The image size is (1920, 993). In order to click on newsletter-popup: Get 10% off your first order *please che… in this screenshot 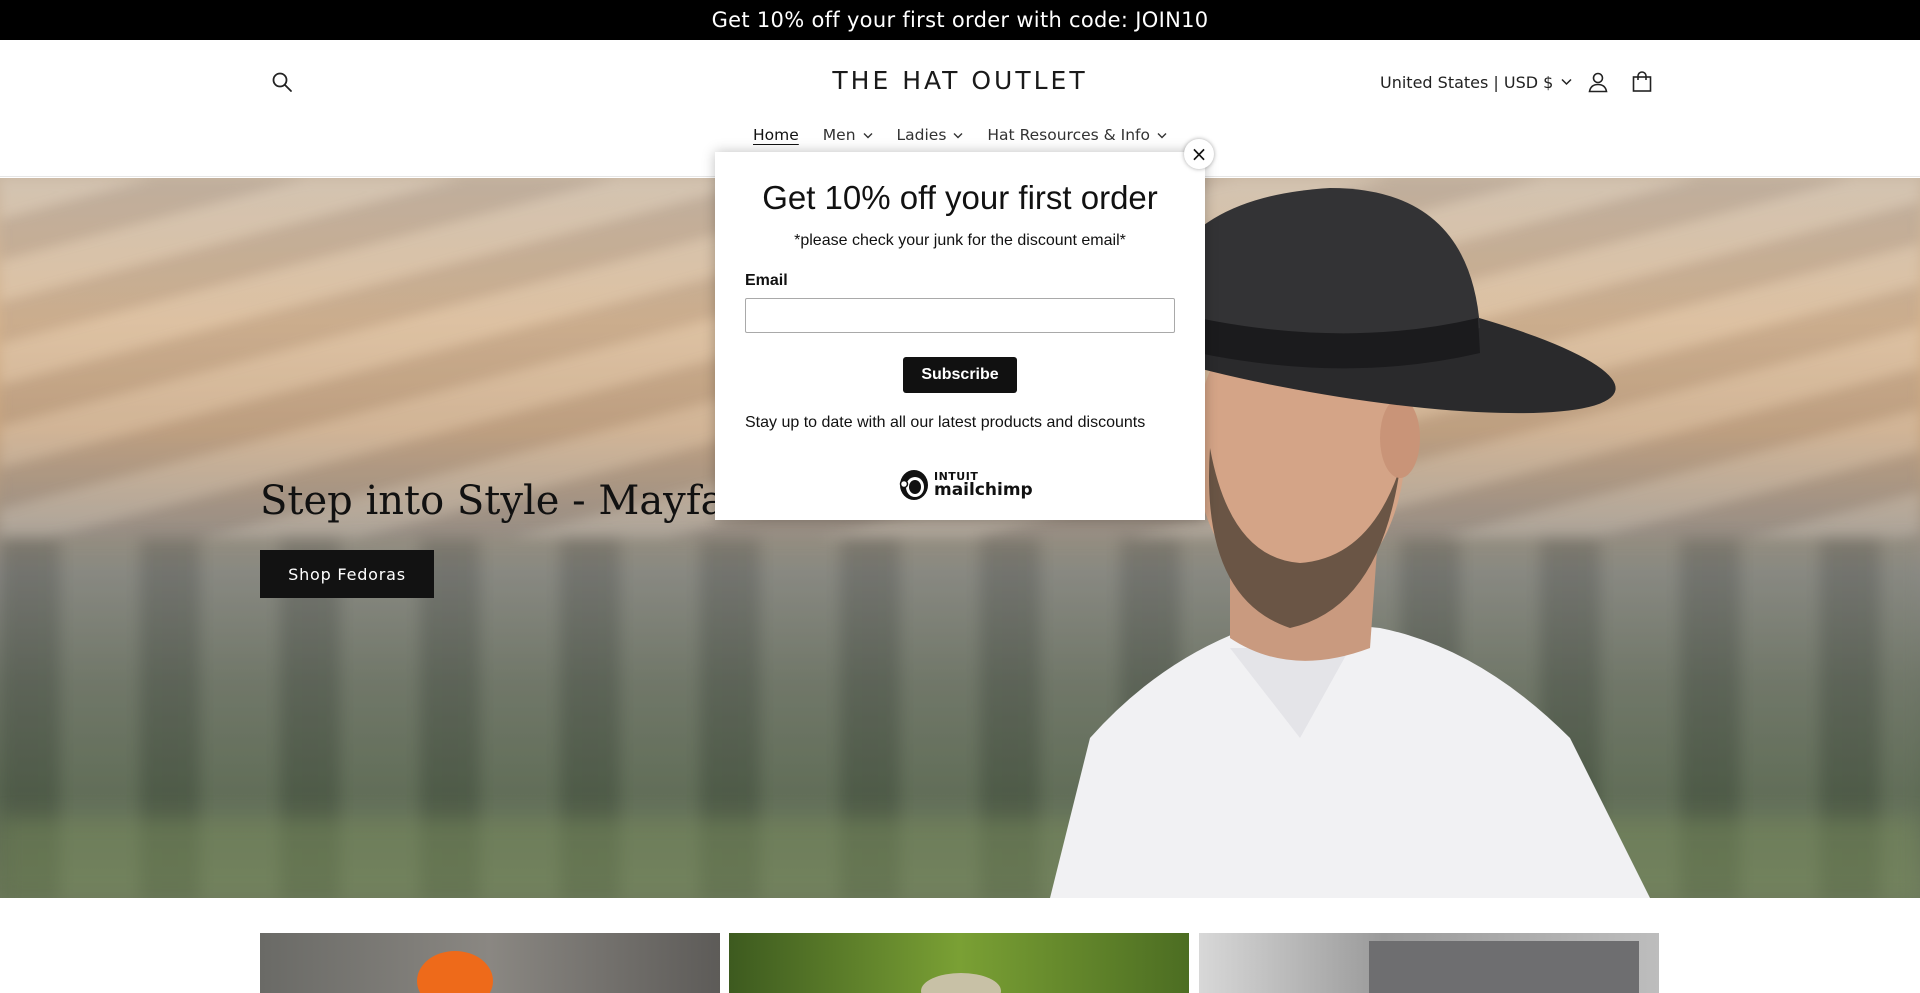, I will do `click(960, 336)`.